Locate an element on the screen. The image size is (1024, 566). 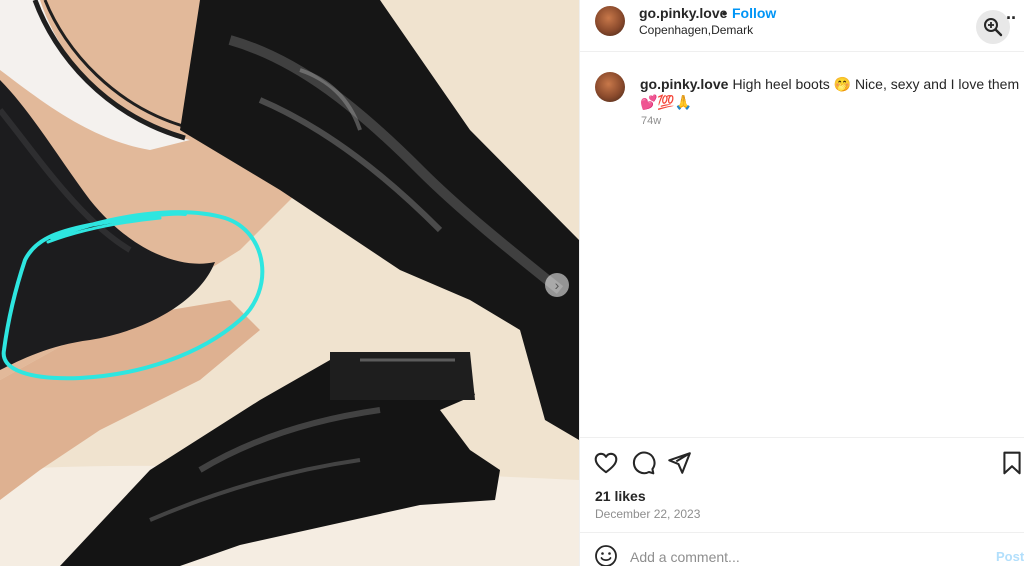
caption-username: go.pinky.love is located at coordinates (684, 84).